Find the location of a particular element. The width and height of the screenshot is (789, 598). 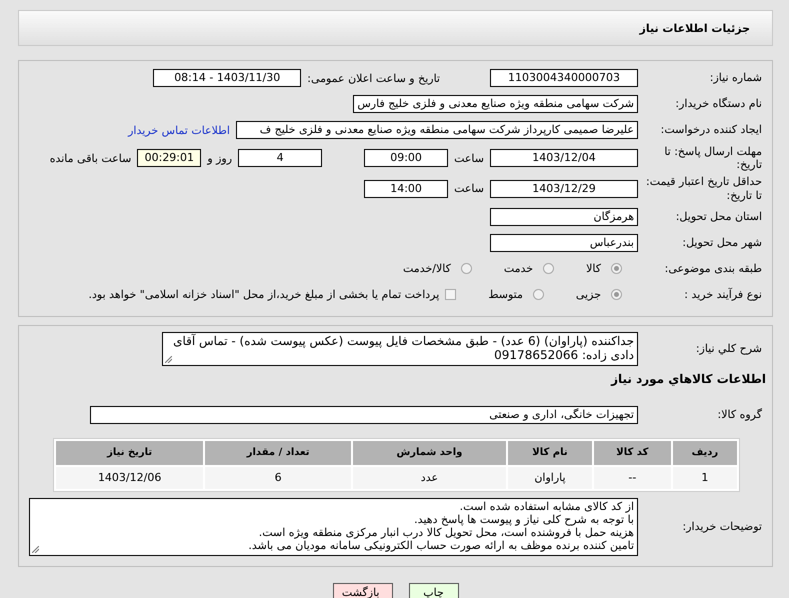

requester-field: علیرضا صمیمی کارپرداز شرکت سهامی منطقه ویژه صنایع معدنی و فلزی خلیج ف is located at coordinates (437, 130).